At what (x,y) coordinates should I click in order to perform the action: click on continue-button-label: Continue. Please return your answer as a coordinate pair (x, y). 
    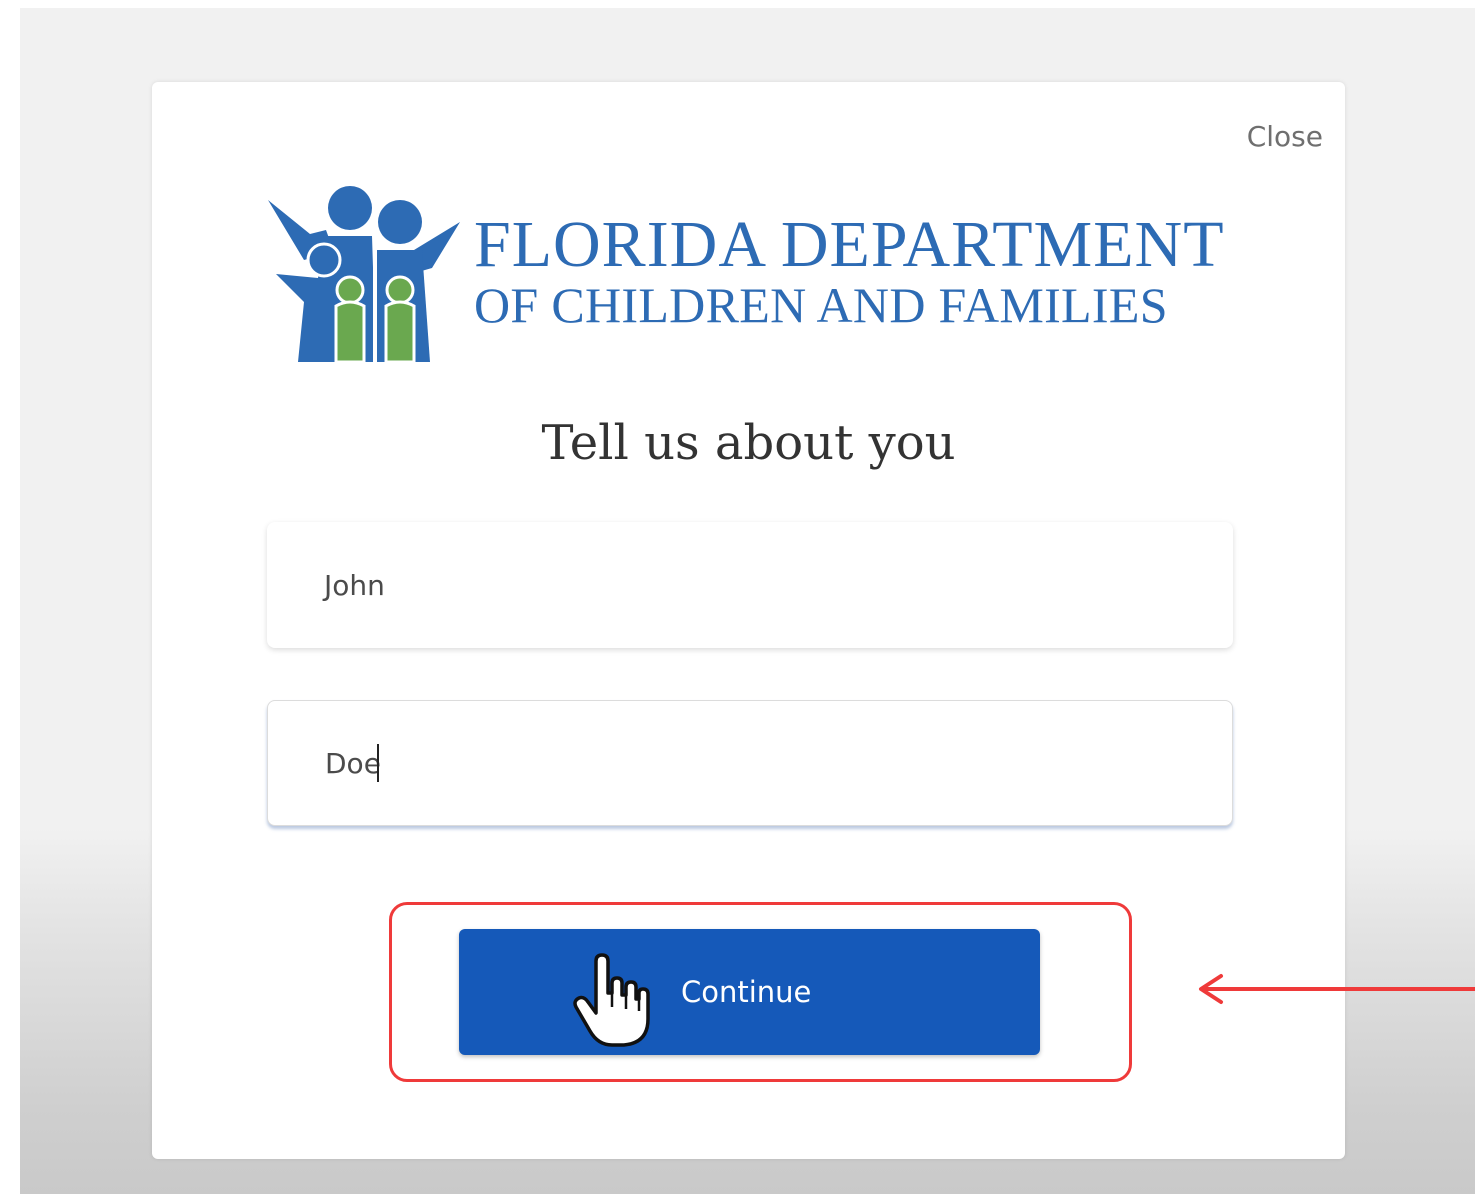
    Looking at the image, I should click on (746, 992).